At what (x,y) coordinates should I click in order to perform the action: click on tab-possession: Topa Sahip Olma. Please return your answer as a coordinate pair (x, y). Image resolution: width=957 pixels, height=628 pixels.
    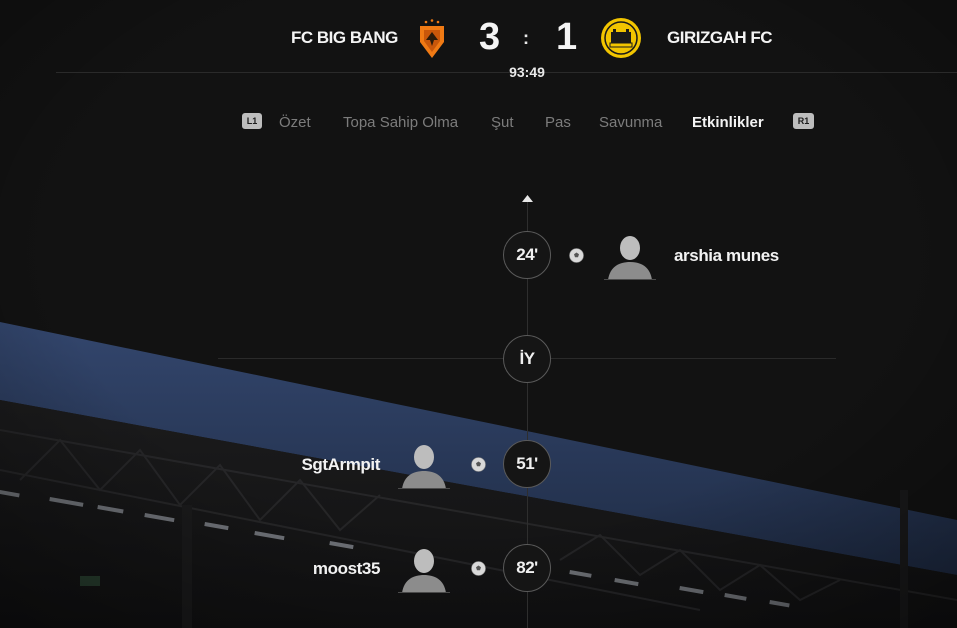
    Looking at the image, I should click on (400, 123).